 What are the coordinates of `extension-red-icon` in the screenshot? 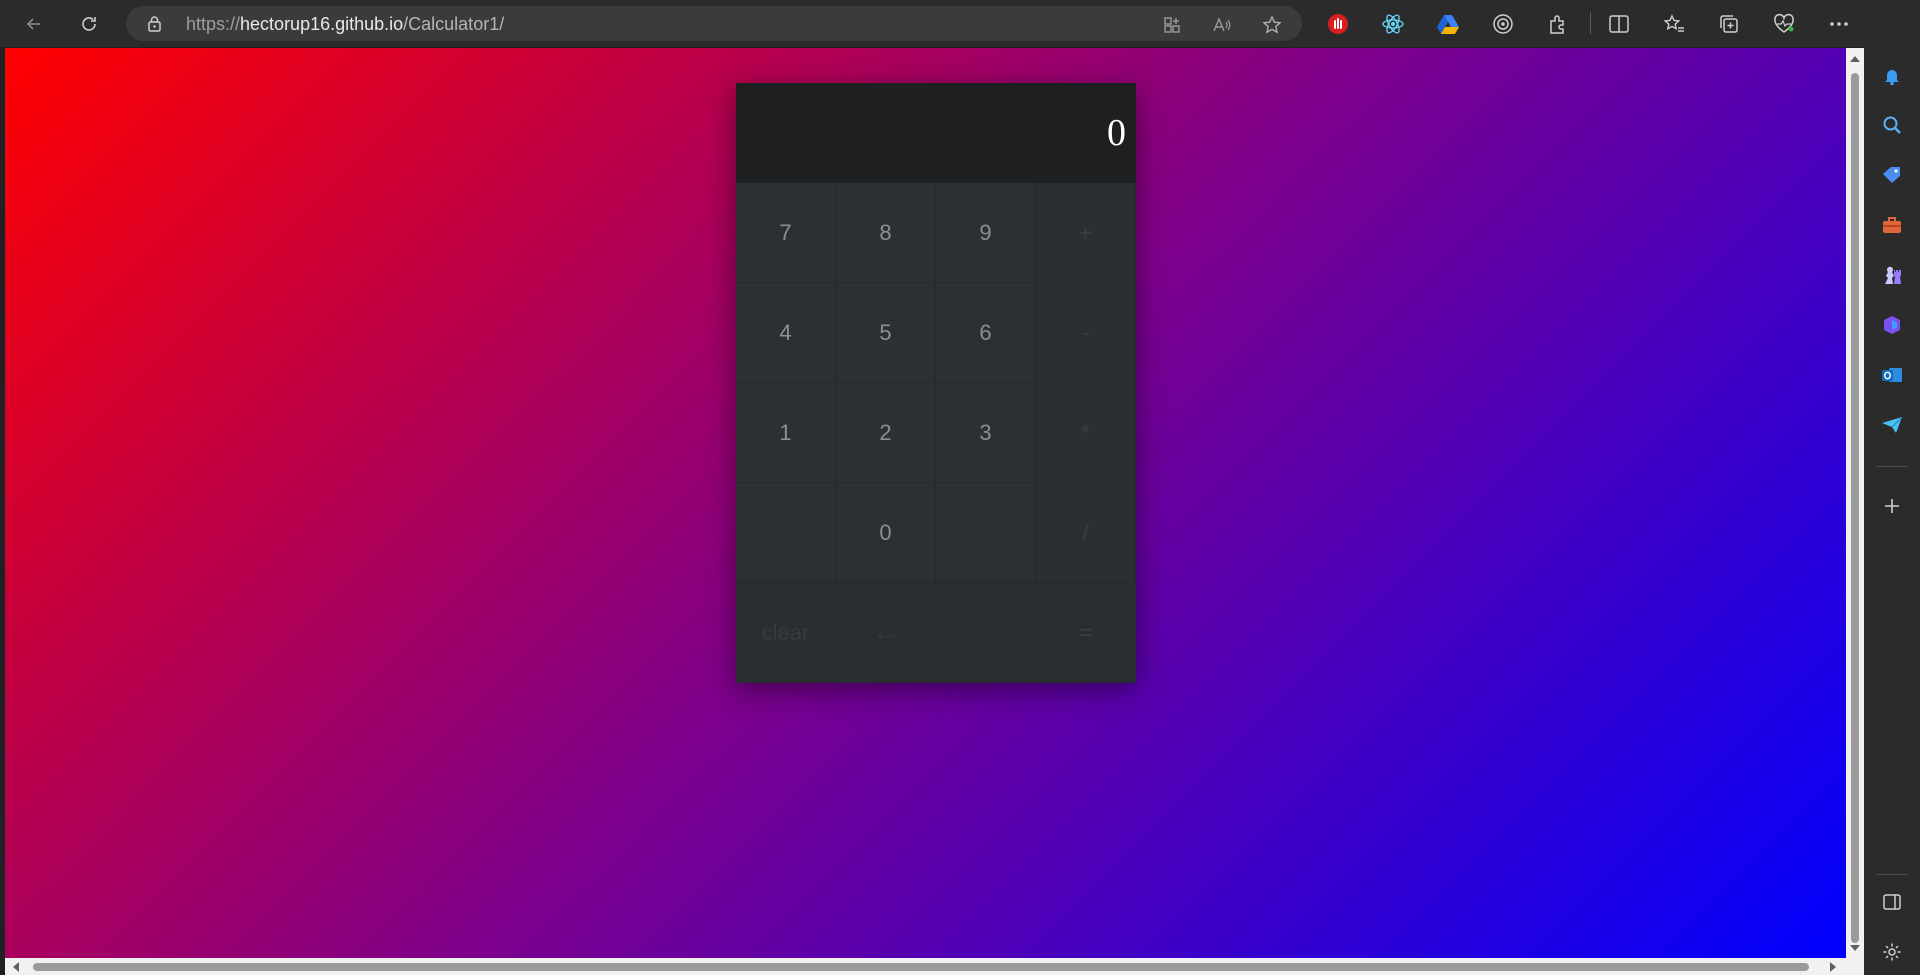 It's located at (1338, 24).